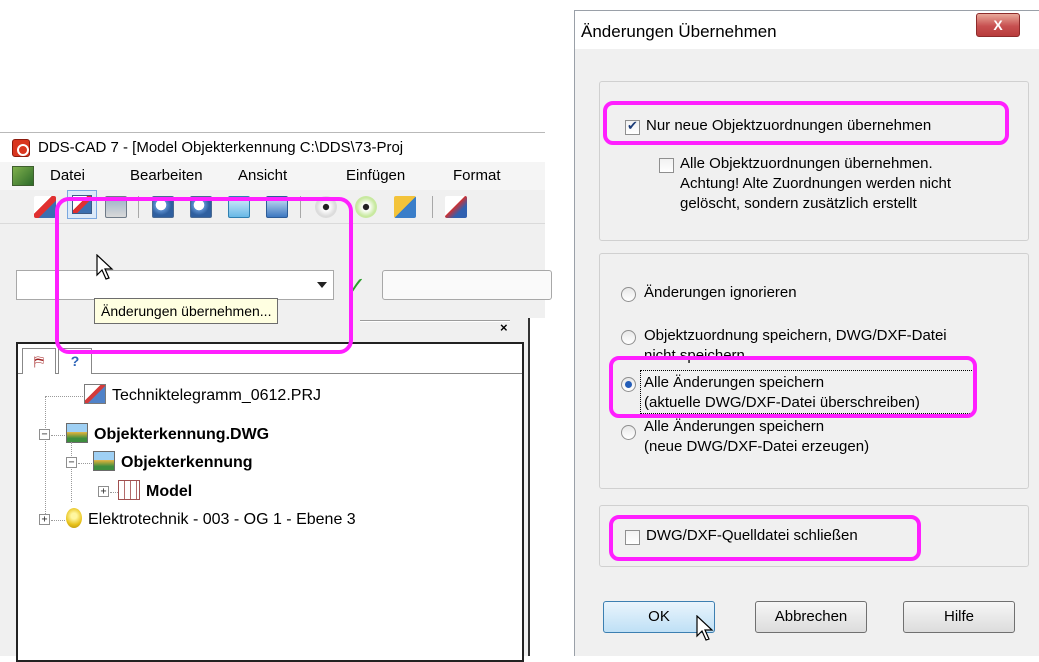 This screenshot has height=662, width=1039. Describe the element at coordinates (166, 176) in the screenshot. I see `menu-bearbeiten: Bearbeiten` at that location.